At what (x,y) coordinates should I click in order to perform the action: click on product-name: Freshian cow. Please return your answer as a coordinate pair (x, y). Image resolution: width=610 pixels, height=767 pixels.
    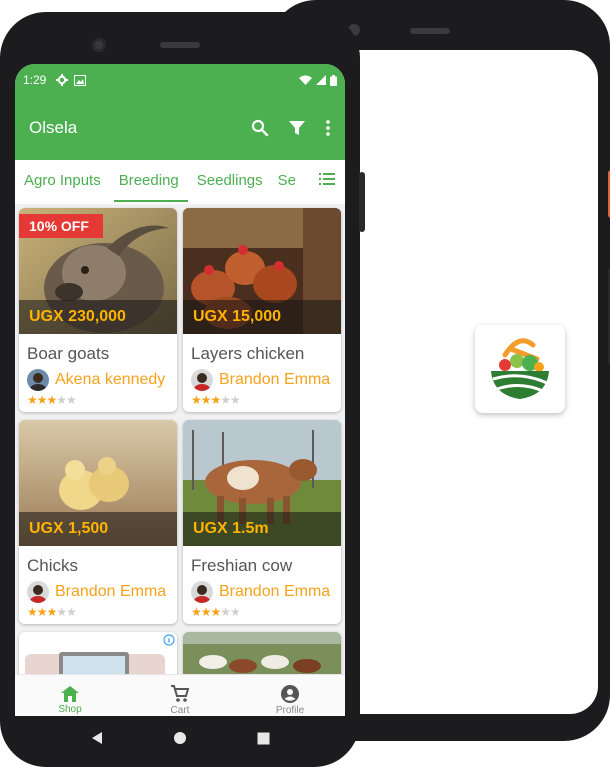
    Looking at the image, I should click on (242, 565).